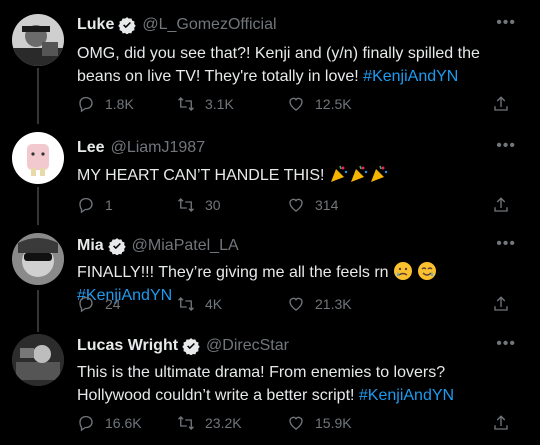  I want to click on tweet-actions: 16.6K 23.2K 15.9K, so click(301, 426).